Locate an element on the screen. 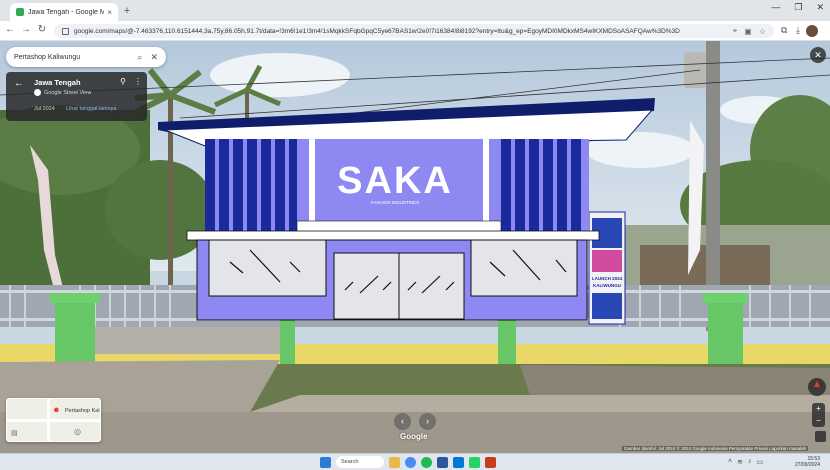 The image size is (830, 470). downloads-icon: ⤓ is located at coordinates (798, 30).